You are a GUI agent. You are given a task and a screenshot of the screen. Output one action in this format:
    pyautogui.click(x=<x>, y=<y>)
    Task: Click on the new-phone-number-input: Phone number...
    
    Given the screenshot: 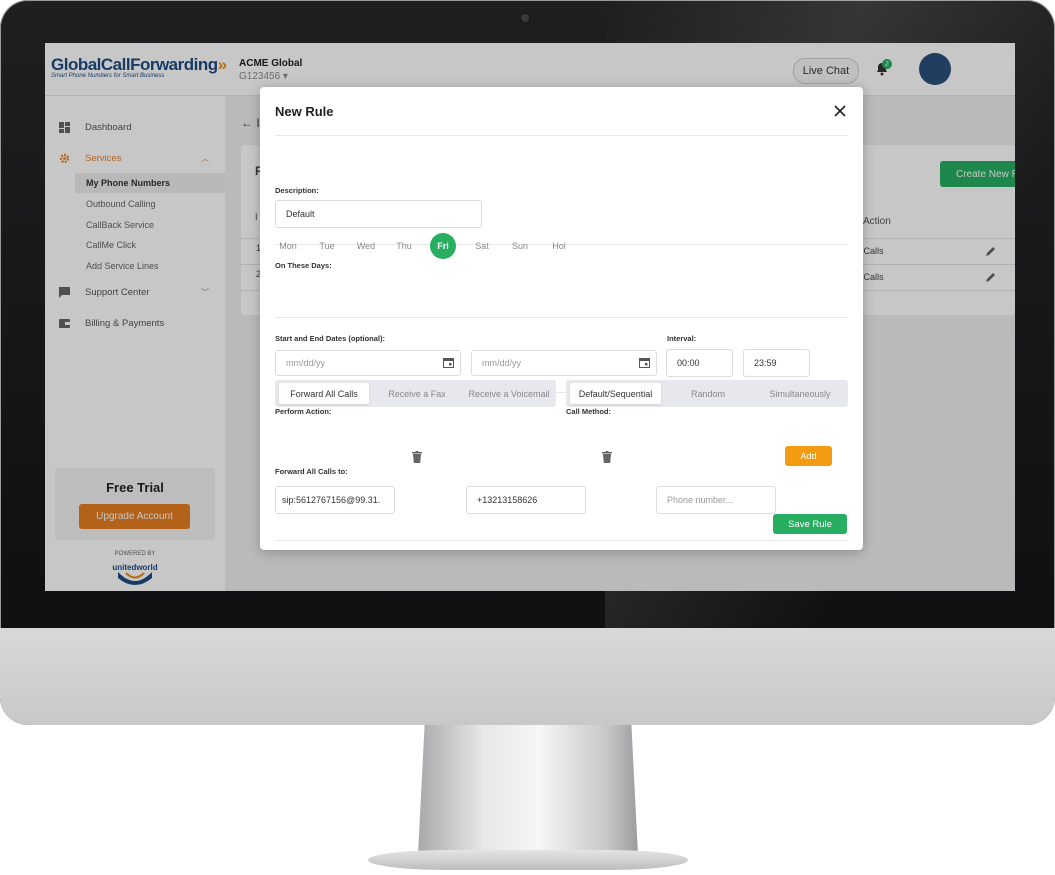 What is the action you would take?
    pyautogui.click(x=716, y=500)
    